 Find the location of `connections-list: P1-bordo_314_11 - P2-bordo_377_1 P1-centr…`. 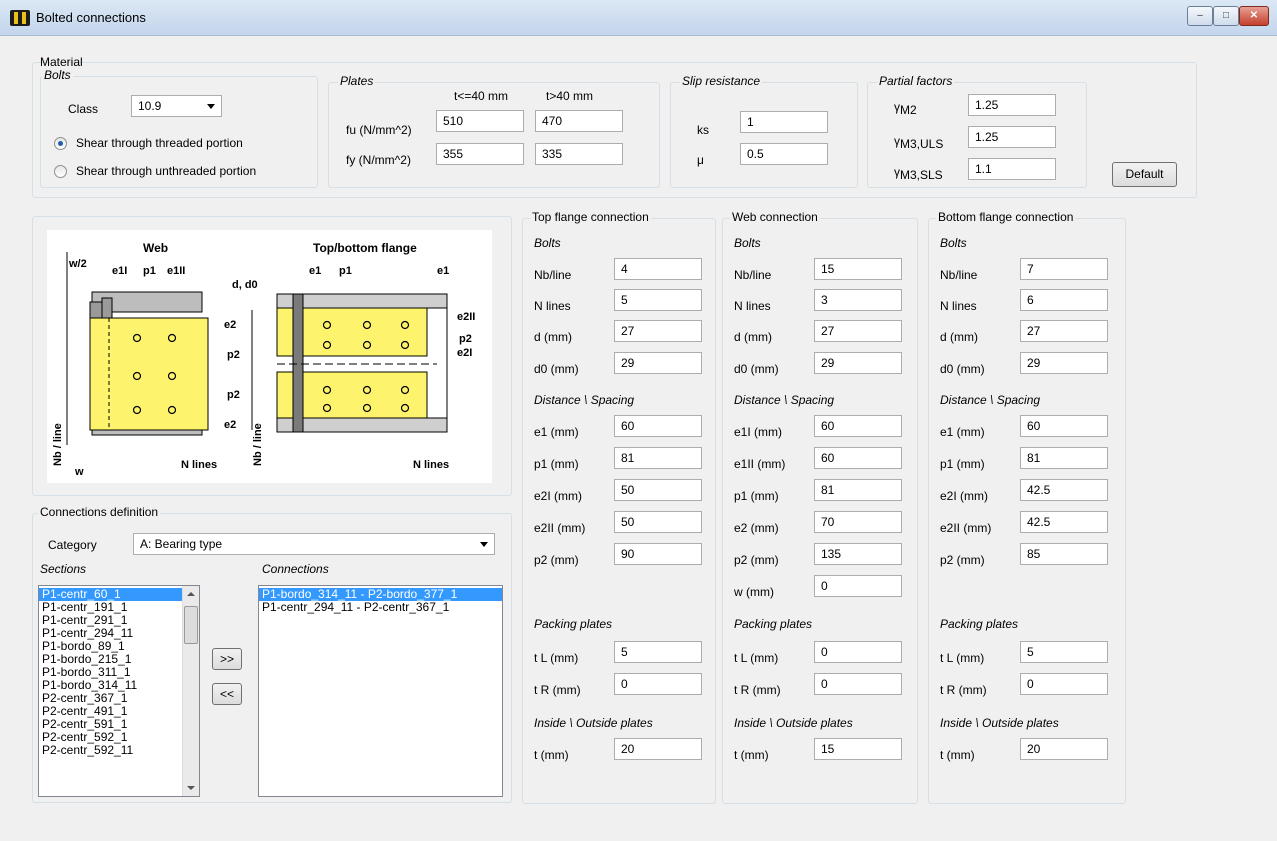

connections-list: P1-bordo_314_11 - P2-bordo_377_1 P1-centr… is located at coordinates (380, 691).